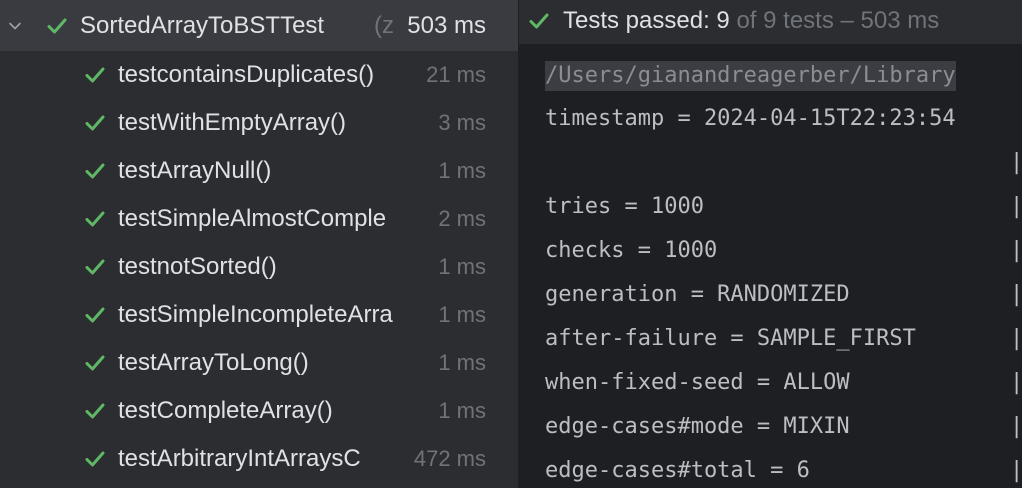 This screenshot has height=488, width=1022. Describe the element at coordinates (631, 250) in the screenshot. I see `console-line: checks = 1000` at that location.